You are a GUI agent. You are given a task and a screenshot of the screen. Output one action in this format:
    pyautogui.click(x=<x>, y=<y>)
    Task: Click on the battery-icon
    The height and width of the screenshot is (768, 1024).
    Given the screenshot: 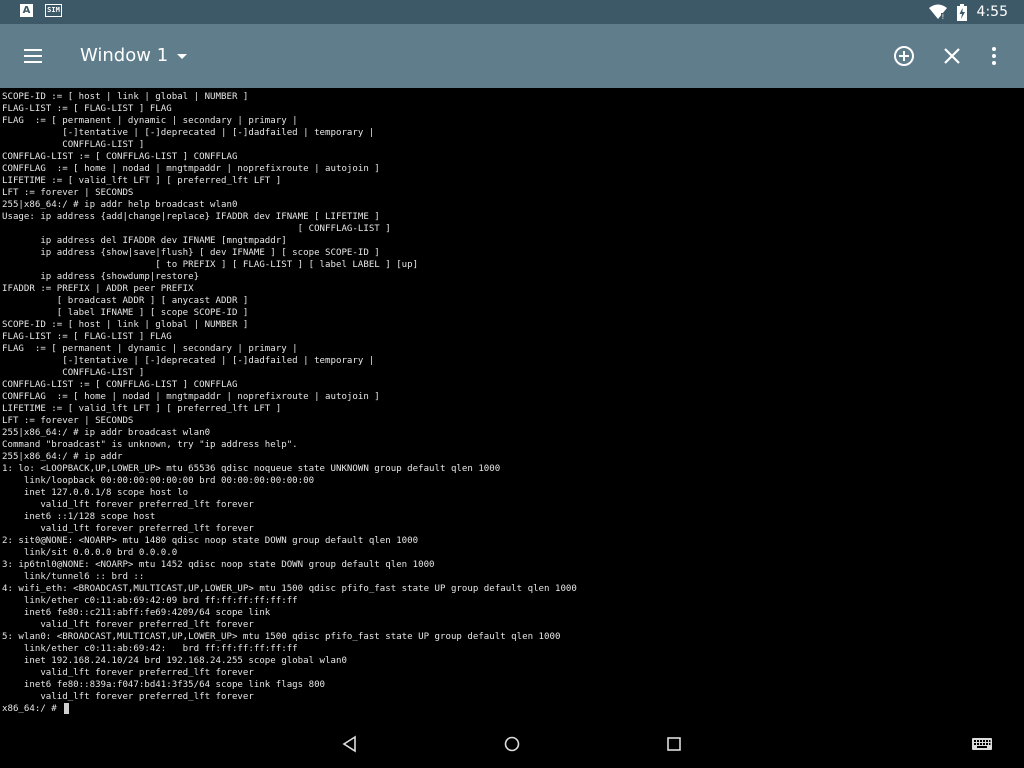 What is the action you would take?
    pyautogui.click(x=961, y=12)
    